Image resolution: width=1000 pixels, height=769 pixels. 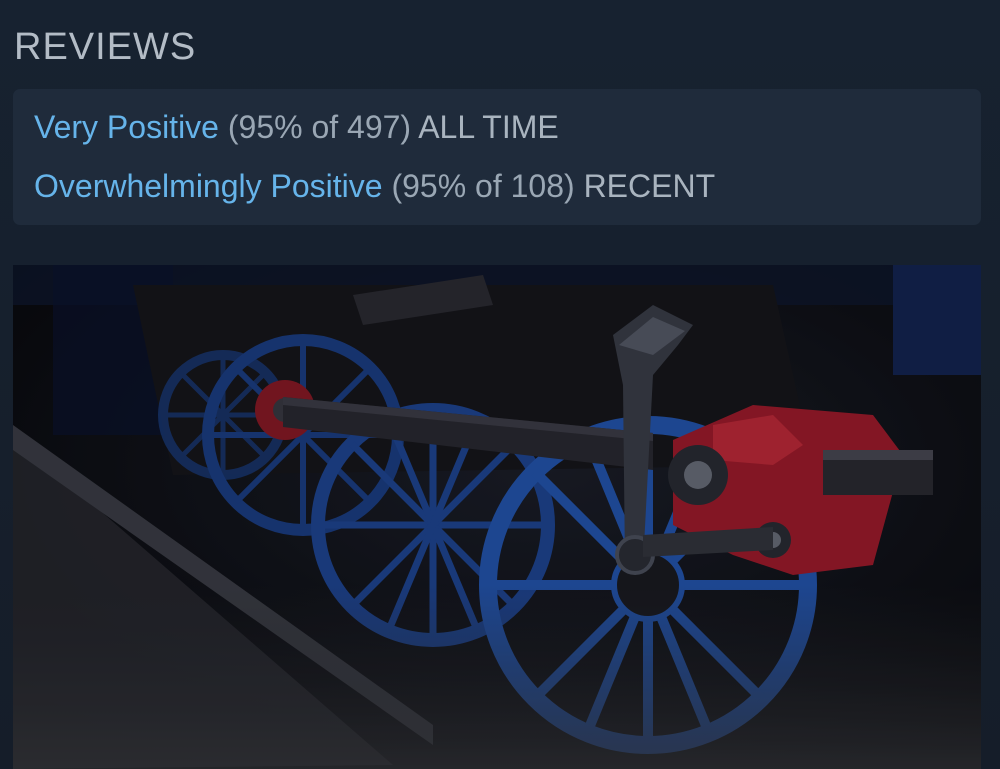 I want to click on all-time-rating-link: Very Positive, so click(x=126, y=127).